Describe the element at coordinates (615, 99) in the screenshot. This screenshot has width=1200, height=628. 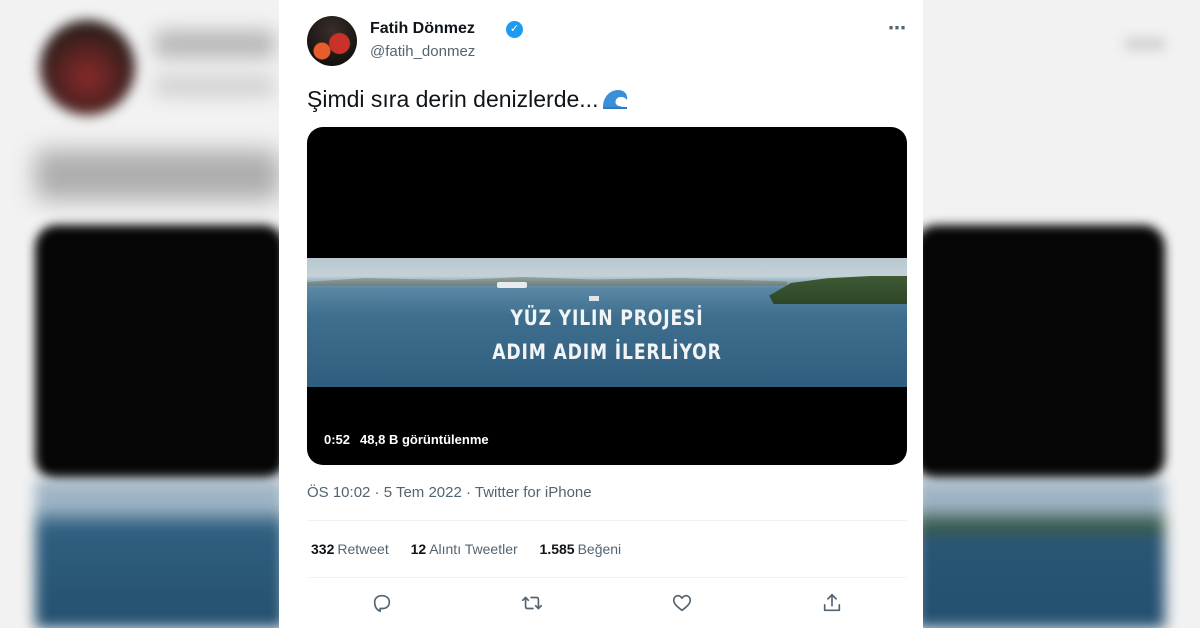
I see `wave-icon` at that location.